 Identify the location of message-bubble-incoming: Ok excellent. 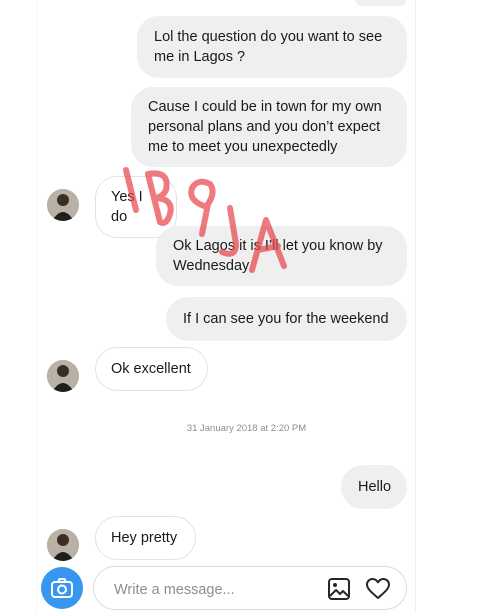
(151, 369).